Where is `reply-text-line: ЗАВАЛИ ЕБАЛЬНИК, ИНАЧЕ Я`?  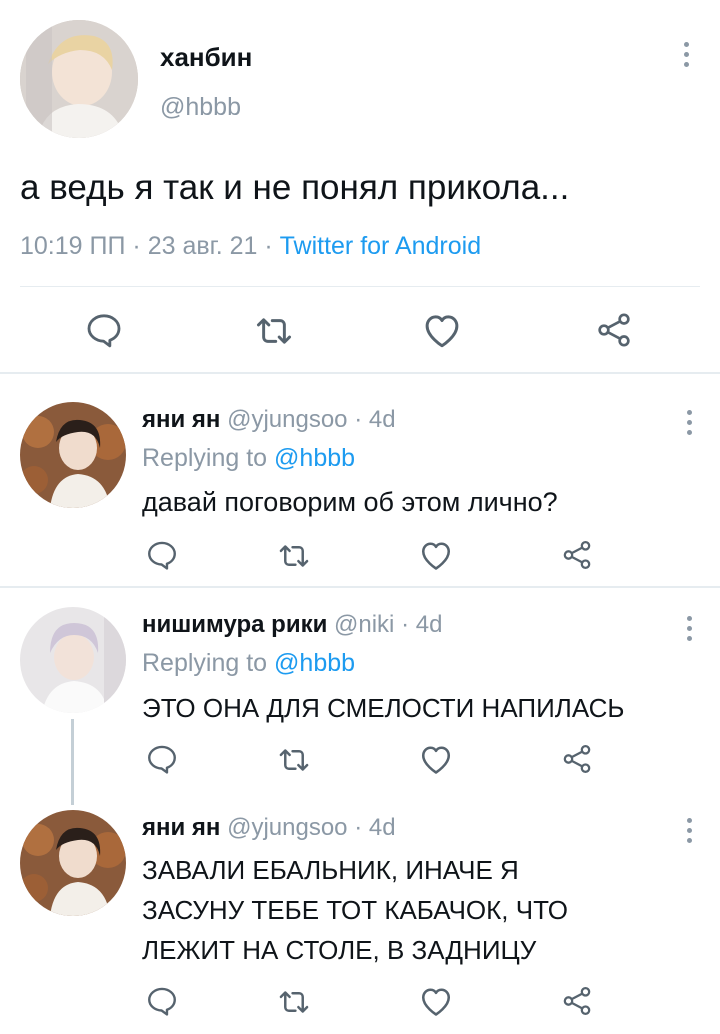 reply-text-line: ЗАВАЛИ ЕБАЛЬНИК, ИНАЧЕ Я is located at coordinates (330, 870).